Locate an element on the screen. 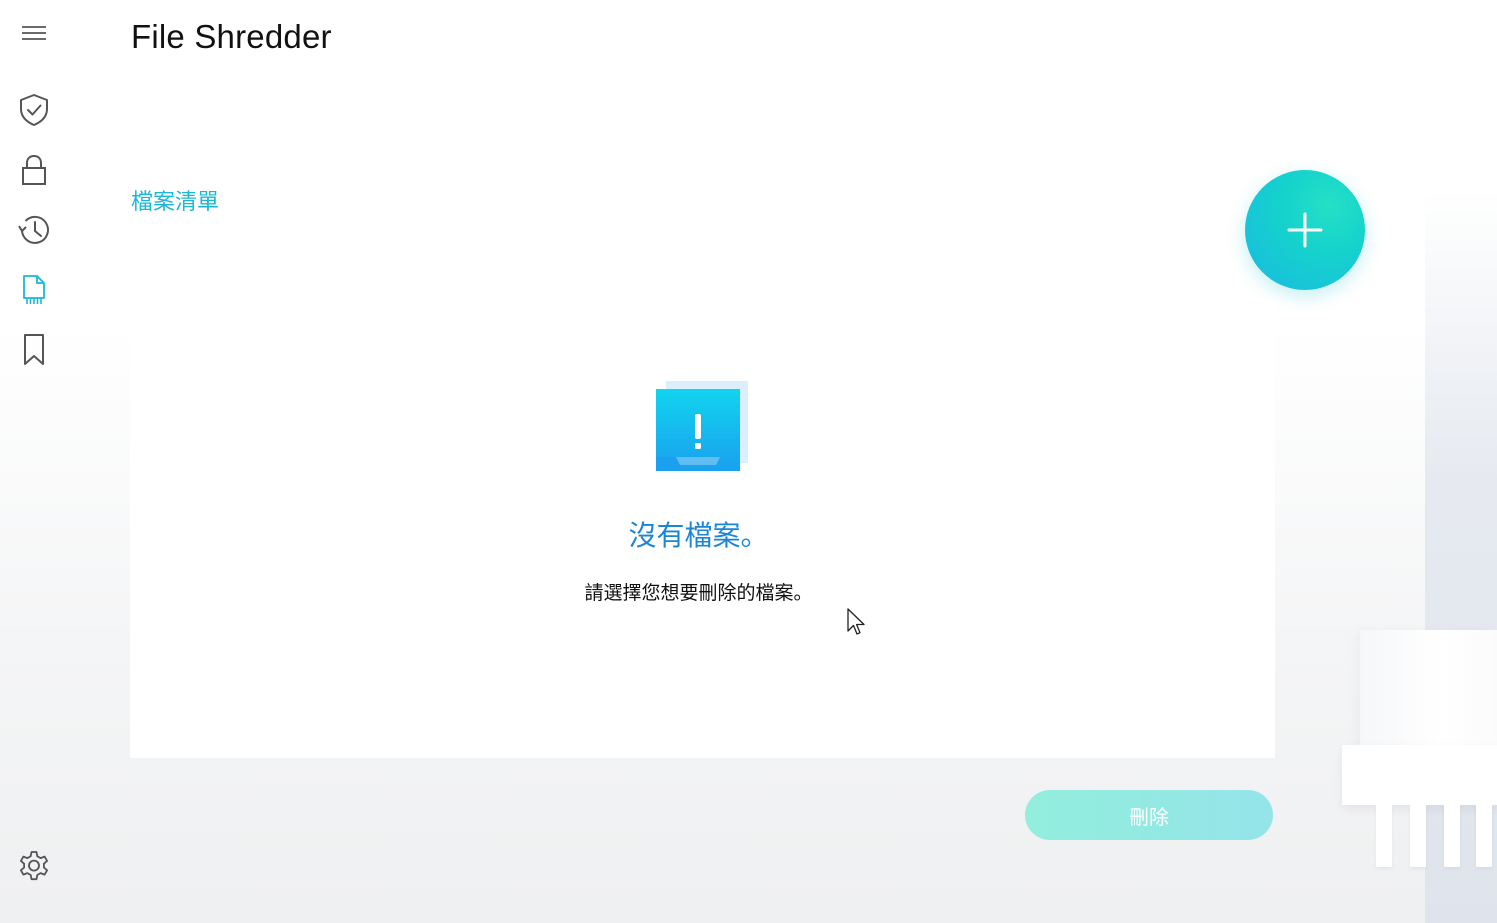 The width and height of the screenshot is (1497, 923). shredder-slot is located at coordinates (1419, 775).